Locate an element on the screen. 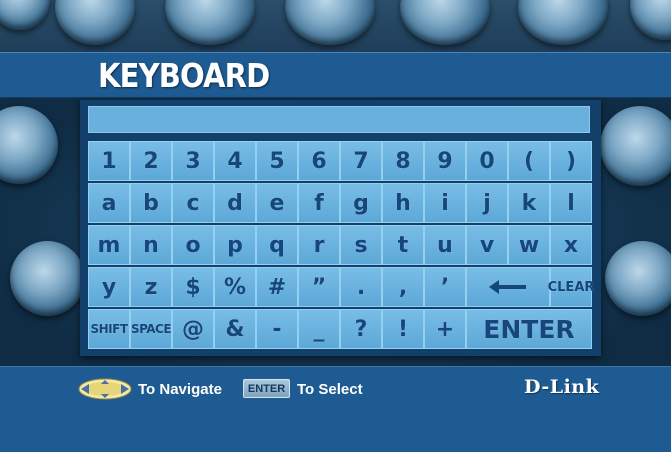 The image size is (671, 452). key: 8 is located at coordinates (403, 161).